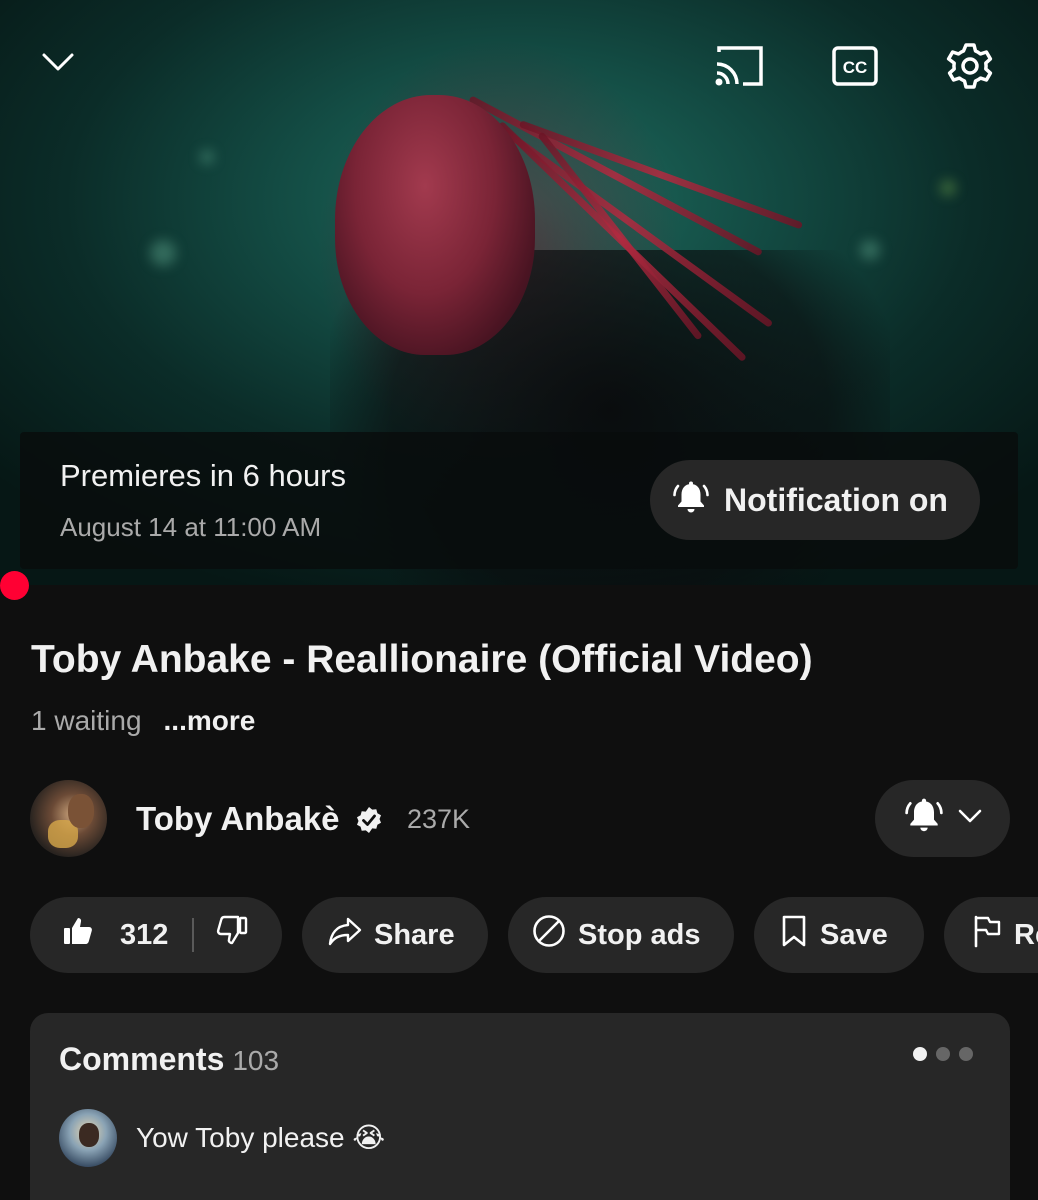 This screenshot has height=1200, width=1038. I want to click on gear-icon, so click(970, 66).